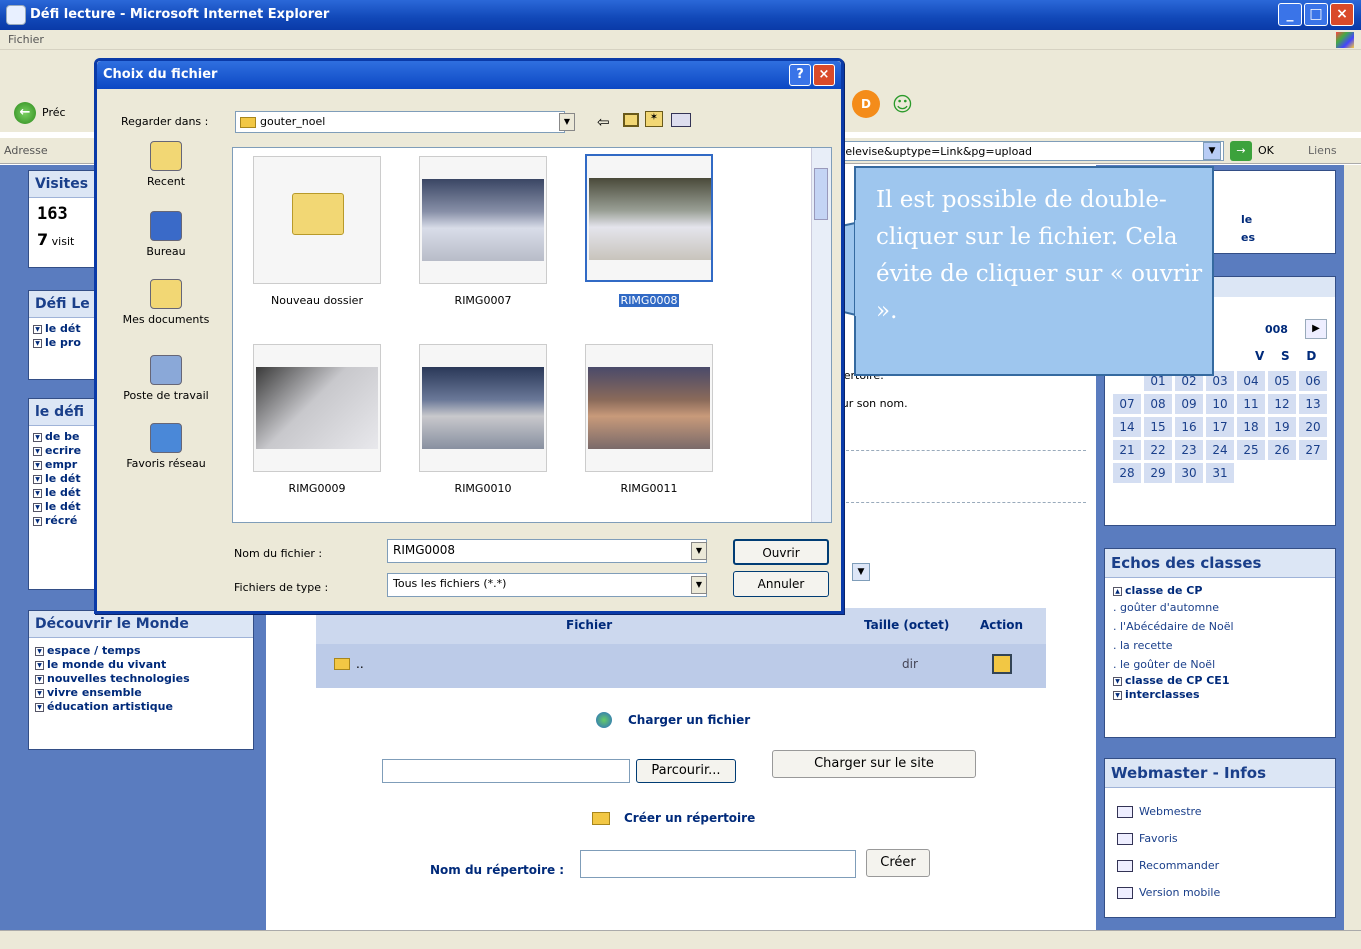  I want to click on back-arrow-icon: ←, so click(25, 113).